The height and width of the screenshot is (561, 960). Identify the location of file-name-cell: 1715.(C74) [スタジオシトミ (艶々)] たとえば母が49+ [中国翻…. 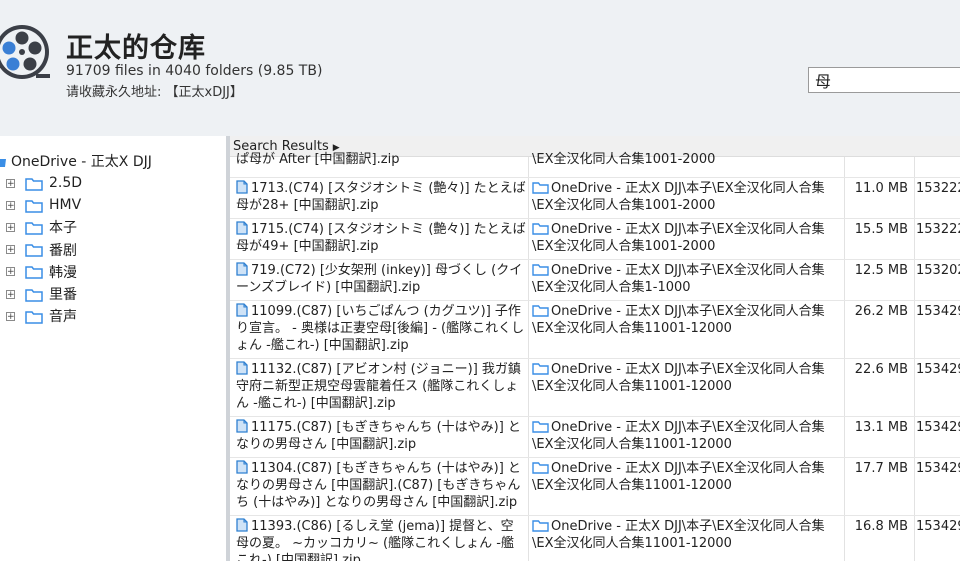
(381, 238).